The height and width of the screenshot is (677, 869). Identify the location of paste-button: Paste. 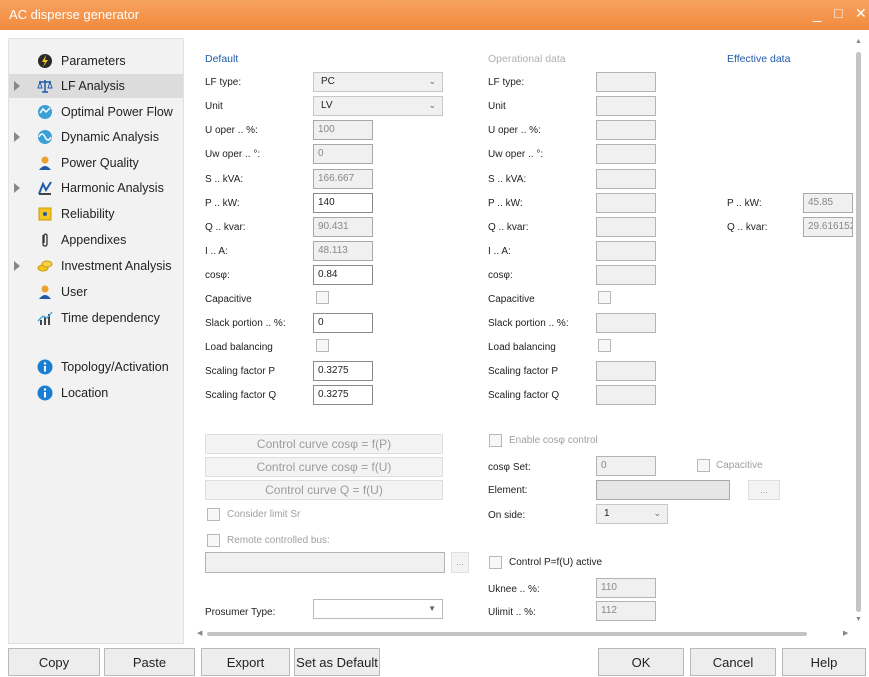
(149, 662).